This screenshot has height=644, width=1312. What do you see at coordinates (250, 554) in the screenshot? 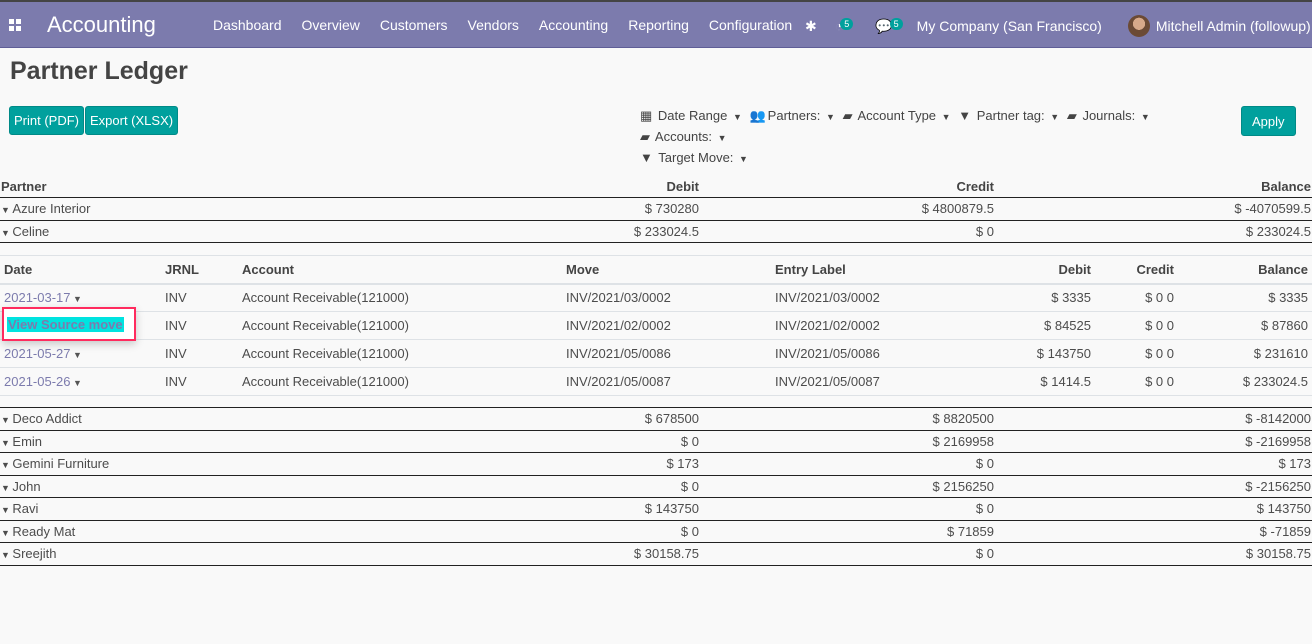
I see `partner-name: ▼ Sreejith` at bounding box center [250, 554].